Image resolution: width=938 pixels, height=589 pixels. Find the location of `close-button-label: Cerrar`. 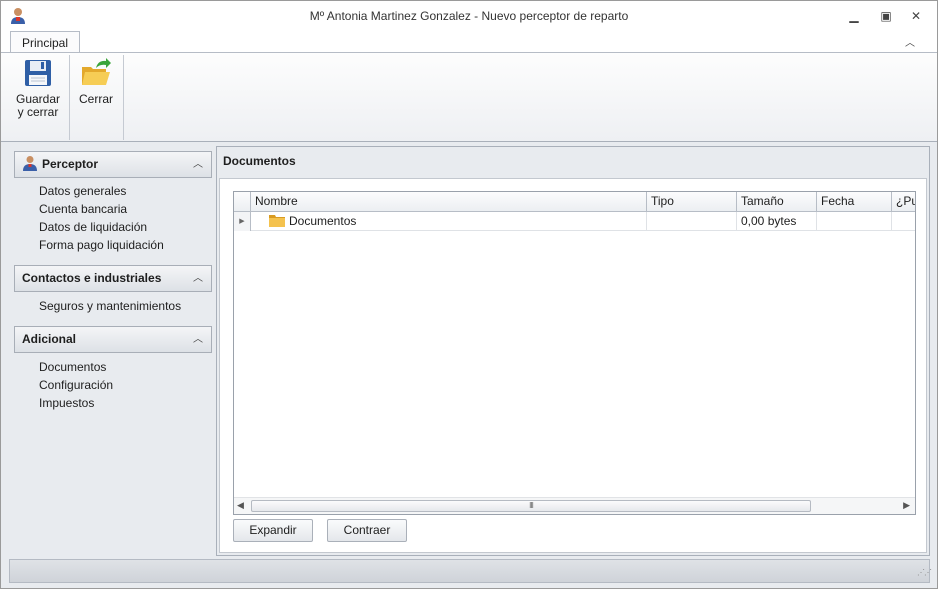

close-button-label: Cerrar is located at coordinates (95, 99).